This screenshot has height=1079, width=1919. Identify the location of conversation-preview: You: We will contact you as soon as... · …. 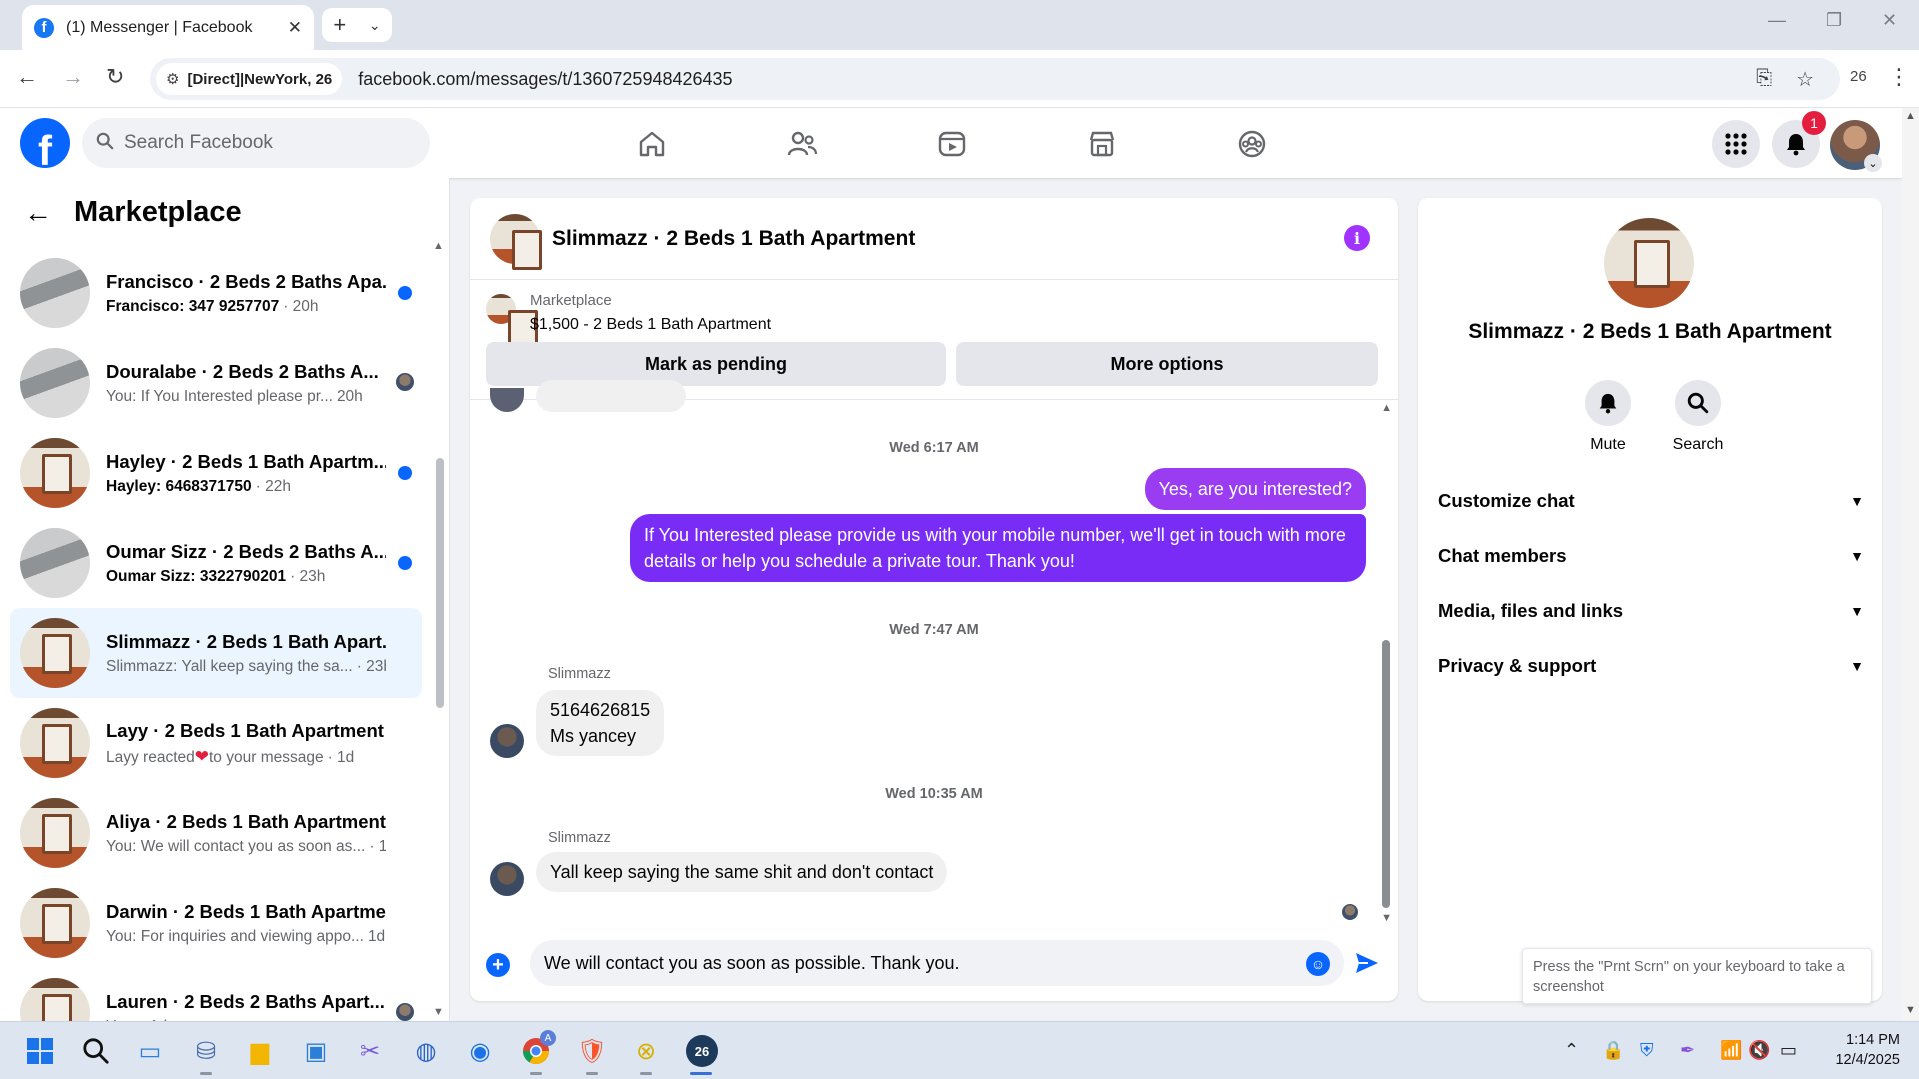
(246, 847).